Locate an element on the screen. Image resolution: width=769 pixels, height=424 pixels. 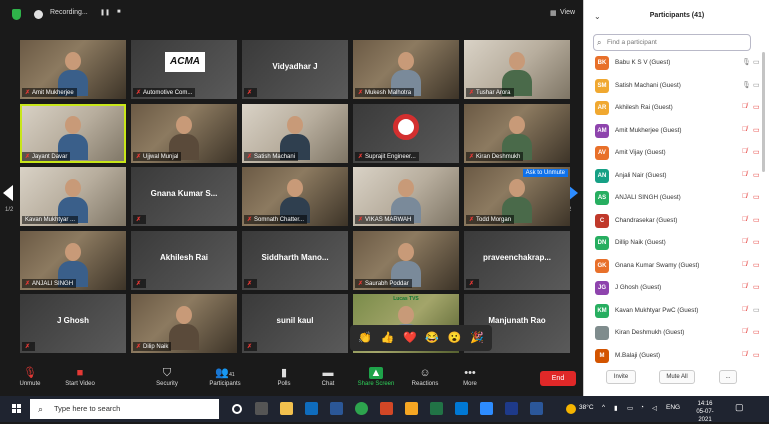
powerpoint-icon is located at coordinates (386, 408).